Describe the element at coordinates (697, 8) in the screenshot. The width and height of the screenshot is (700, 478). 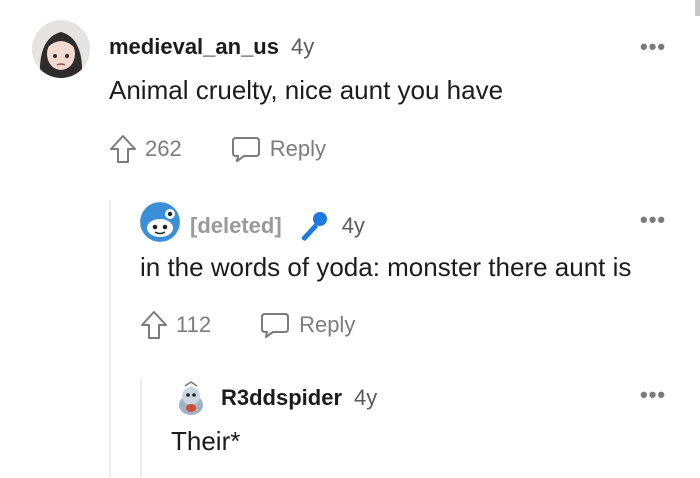
I see `scrollbar-thumb` at that location.